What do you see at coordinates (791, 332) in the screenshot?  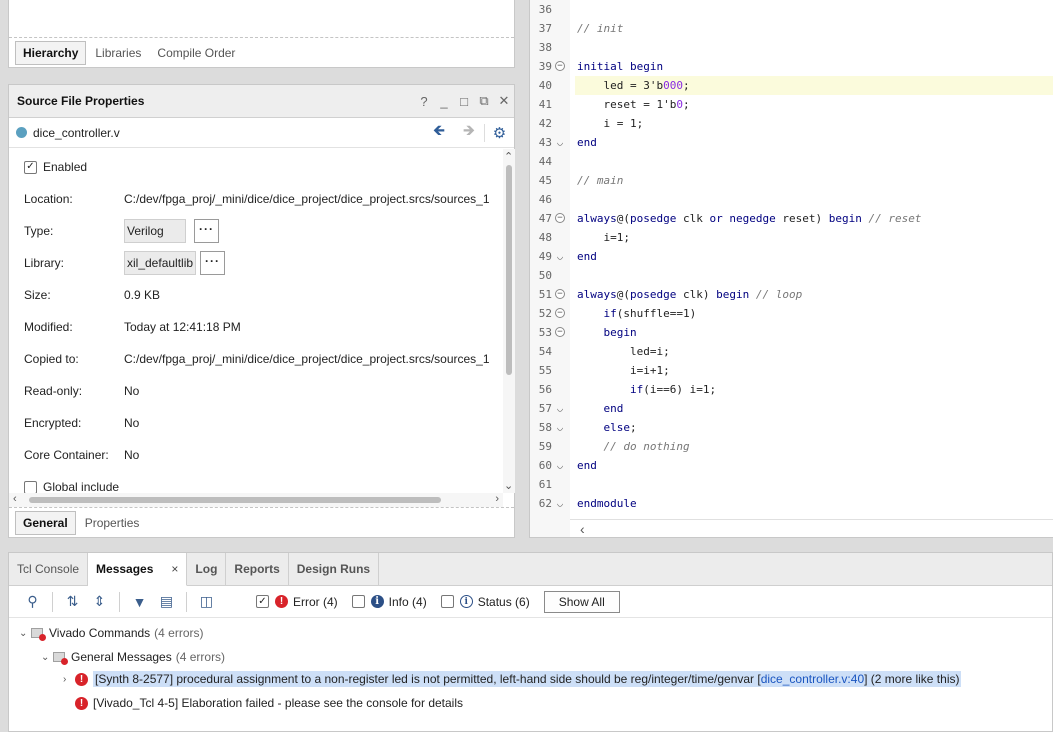 I see `code-line: 53− begin` at bounding box center [791, 332].